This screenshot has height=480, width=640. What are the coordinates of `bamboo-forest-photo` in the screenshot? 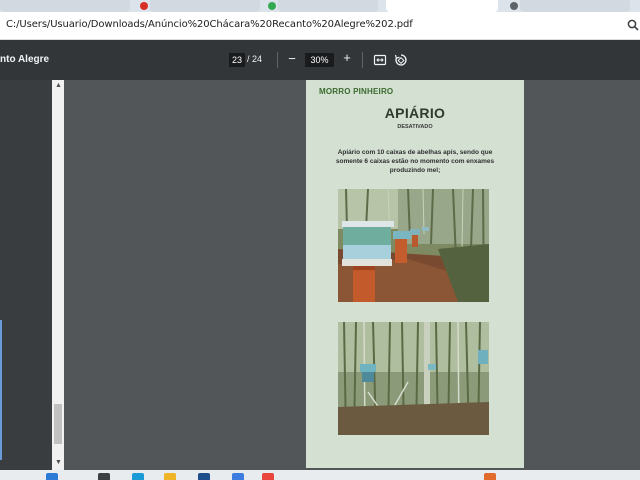 It's located at (413, 378).